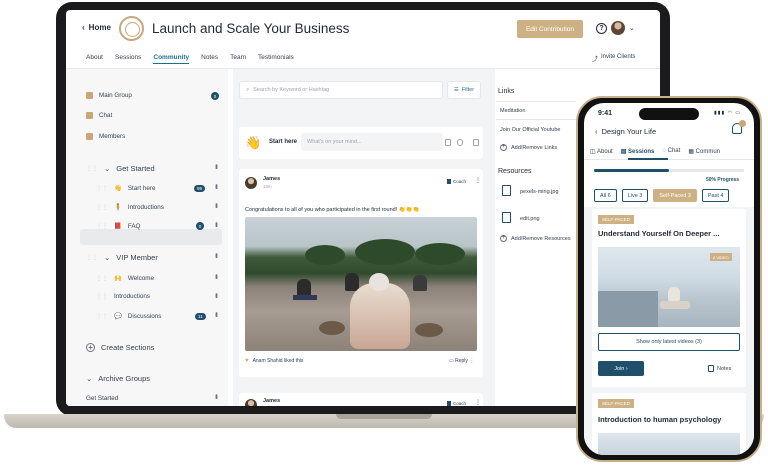 The image size is (768, 465). Describe the element at coordinates (512, 111) in the screenshot. I see `link-item: Meditation` at that location.